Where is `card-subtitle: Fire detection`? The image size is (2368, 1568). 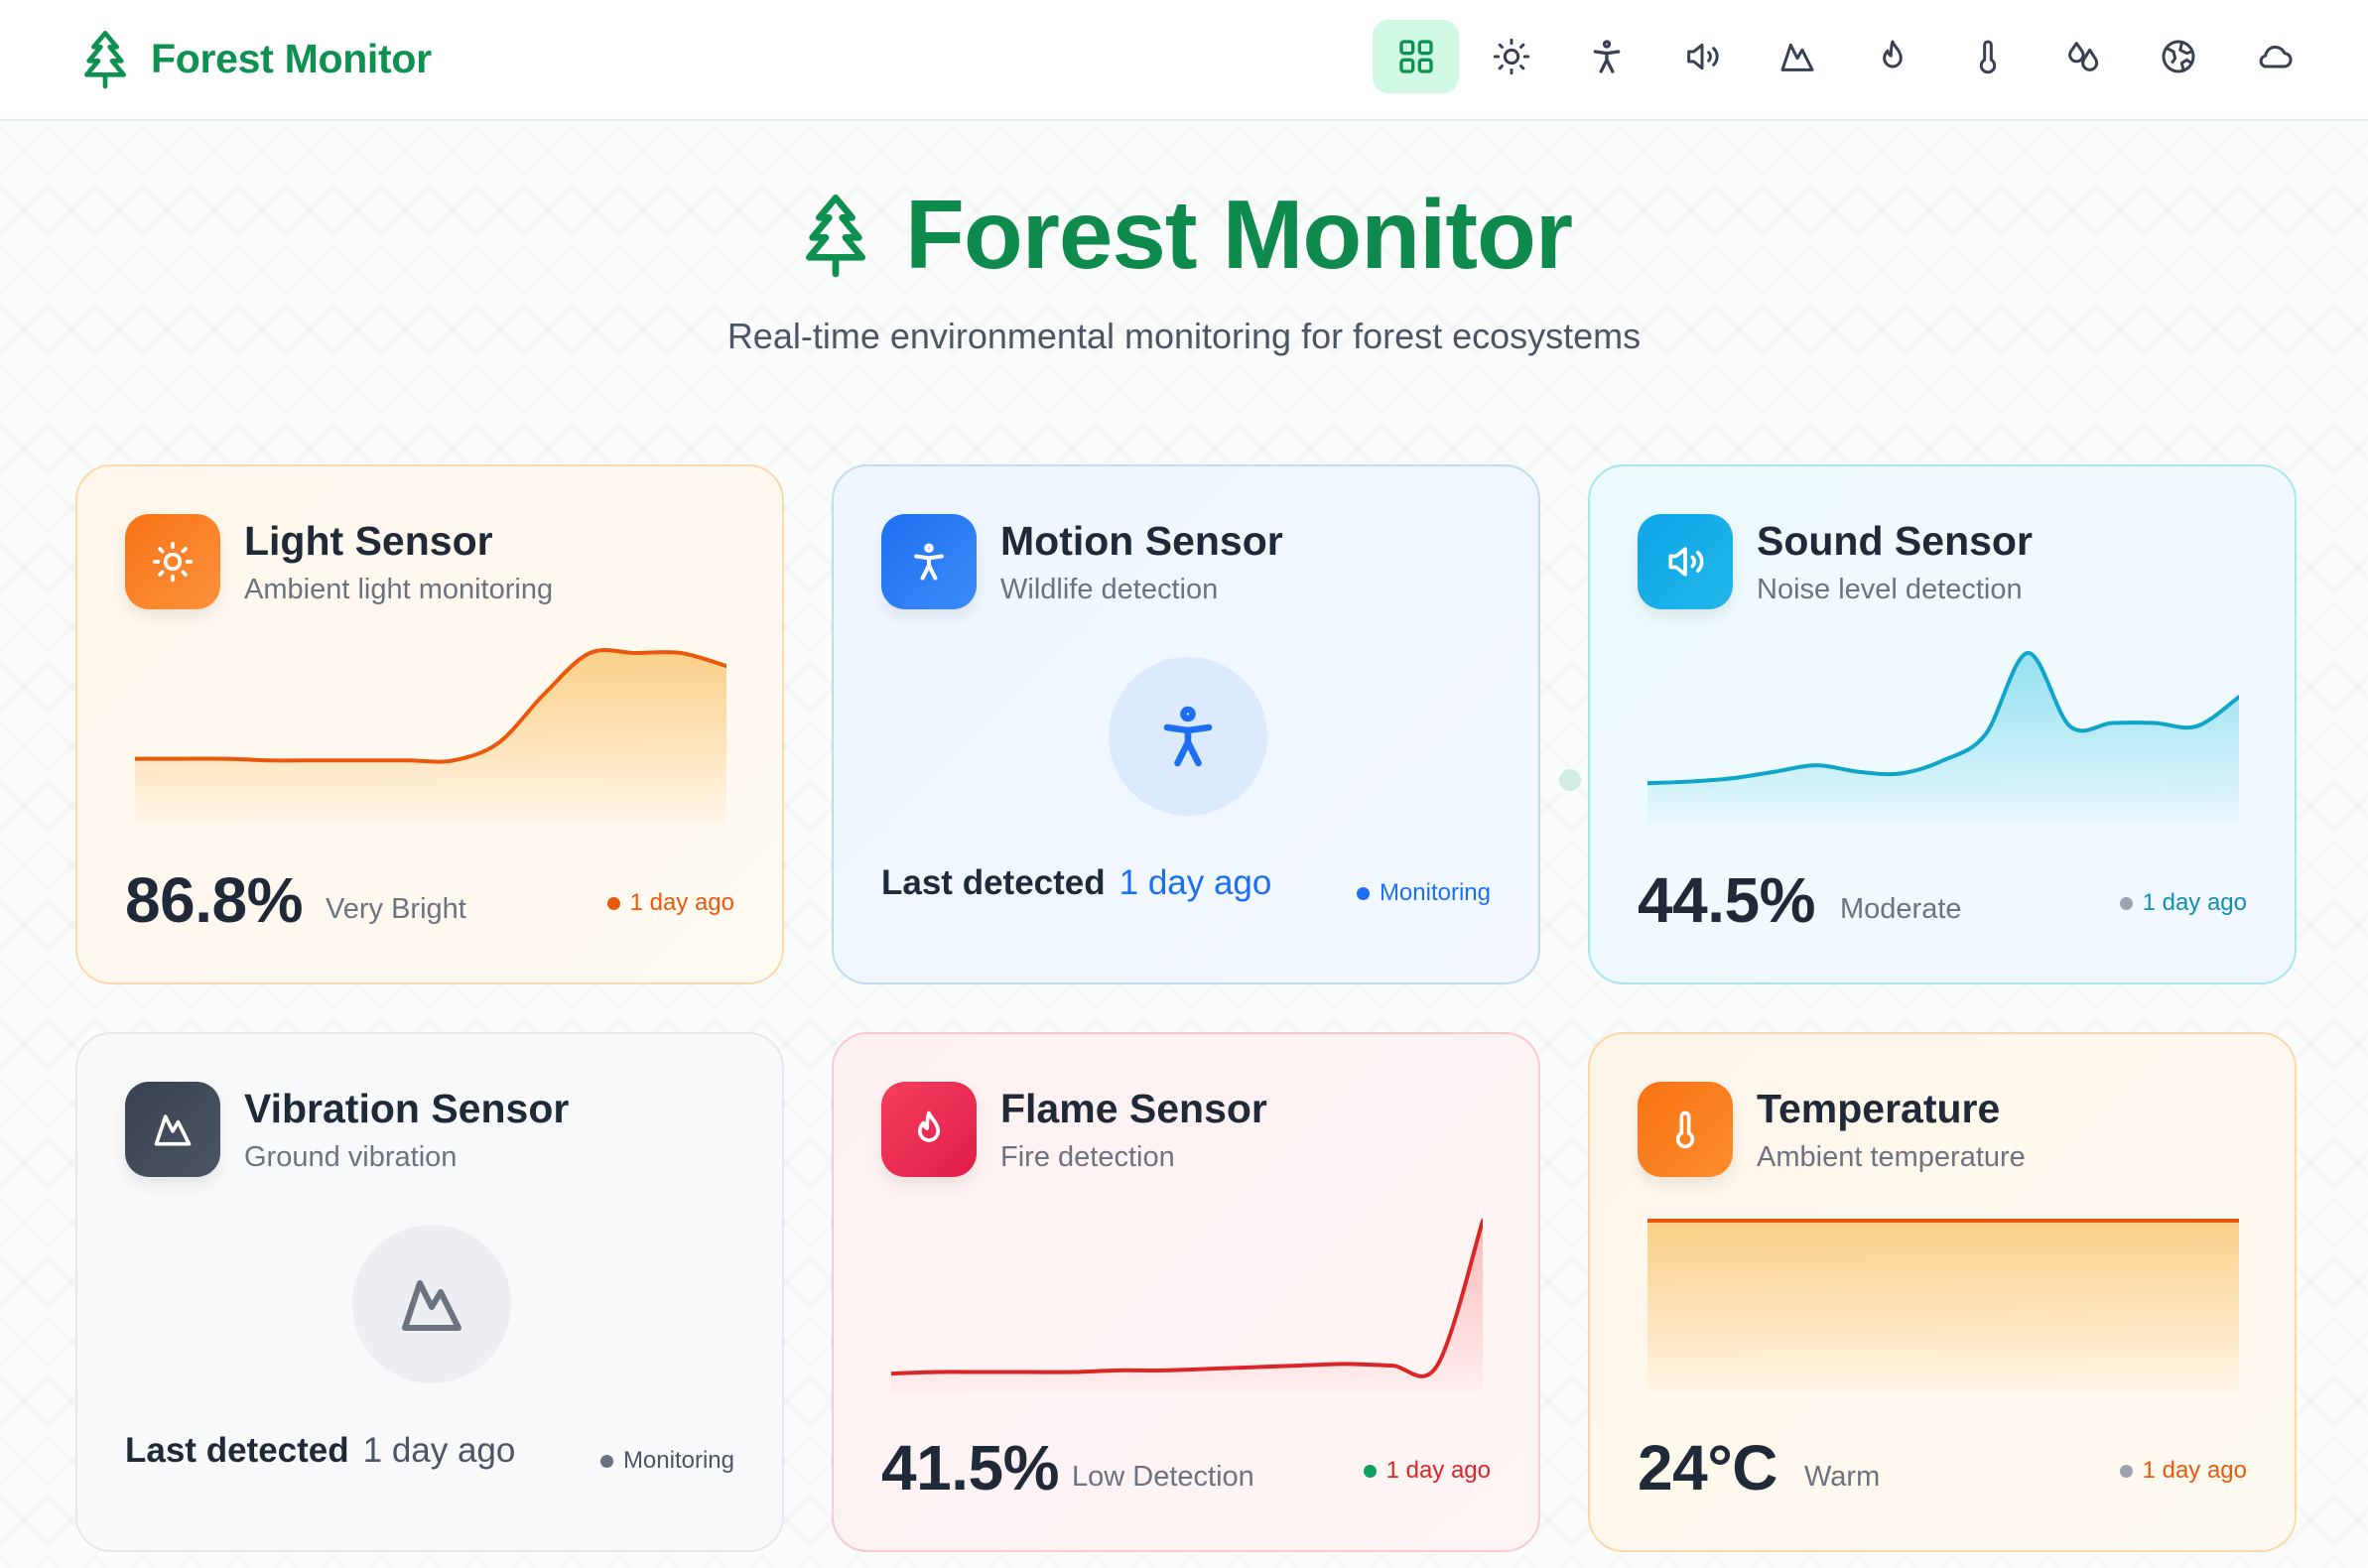 card-subtitle: Fire detection is located at coordinates (1087, 1157).